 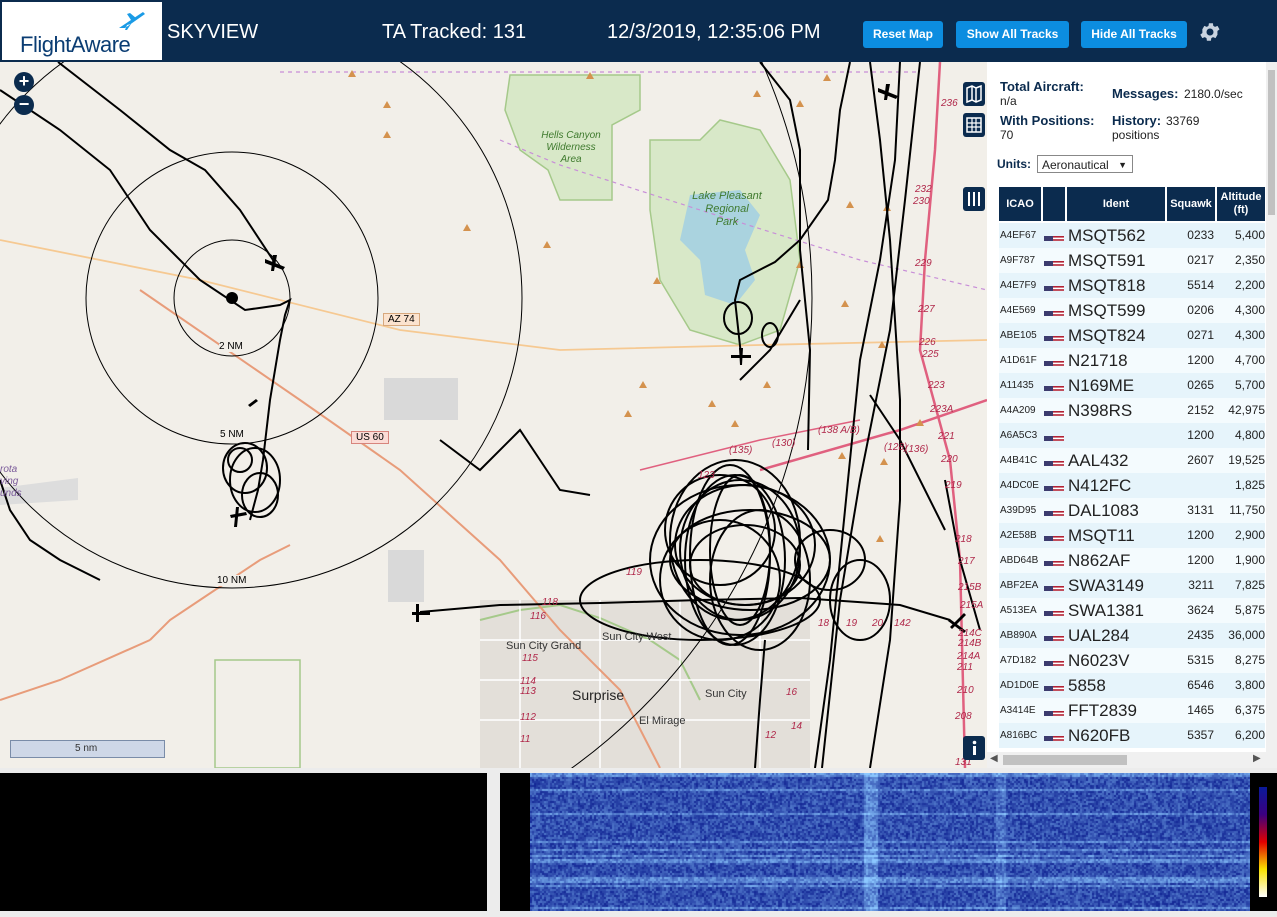 What do you see at coordinates (1132, 235) in the screenshot?
I see `table-row: A4EF67 MSQT562 0233 5,400` at bounding box center [1132, 235].